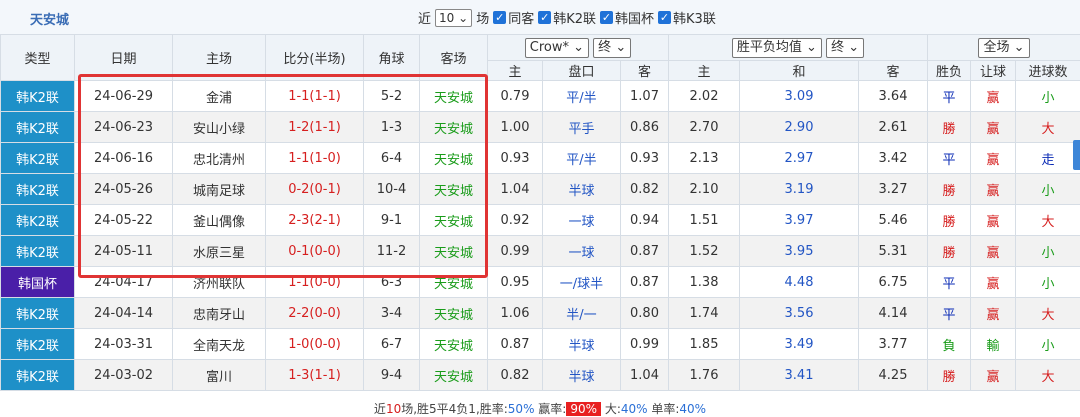  What do you see at coordinates (219, 96) in the screenshot?
I see `home-team-cell: 金浦` at bounding box center [219, 96].